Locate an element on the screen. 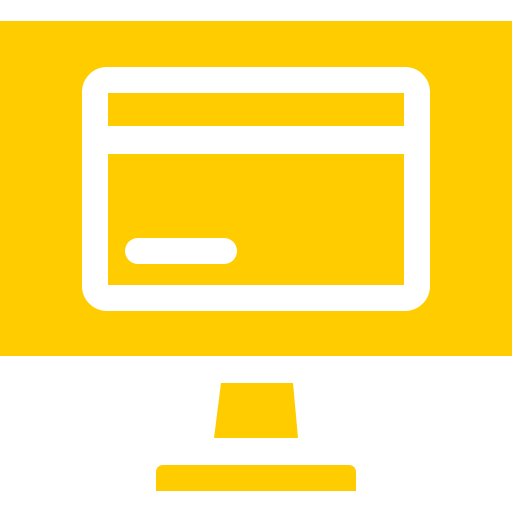 The width and height of the screenshot is (512, 512). monitor-base-bottom is located at coordinates (256, 484).